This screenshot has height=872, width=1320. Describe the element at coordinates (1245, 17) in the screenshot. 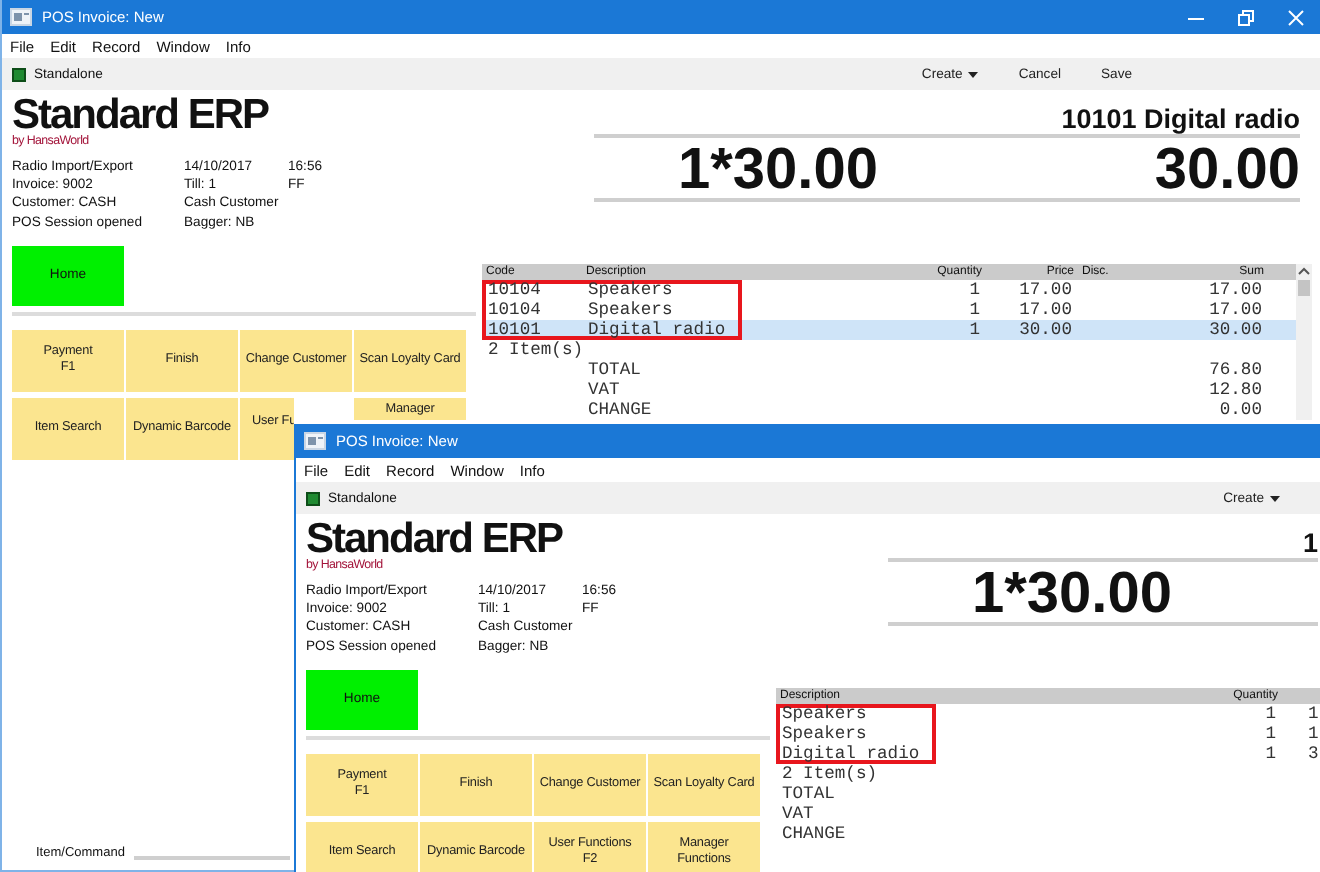

I see `restore-icon` at that location.